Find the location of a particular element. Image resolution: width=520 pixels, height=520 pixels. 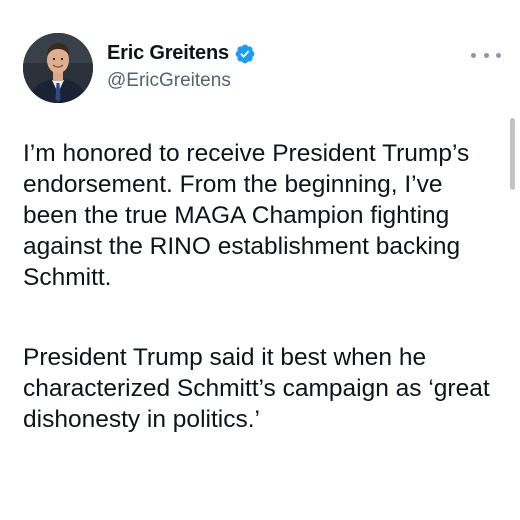

scrollbar is located at coordinates (512, 154).